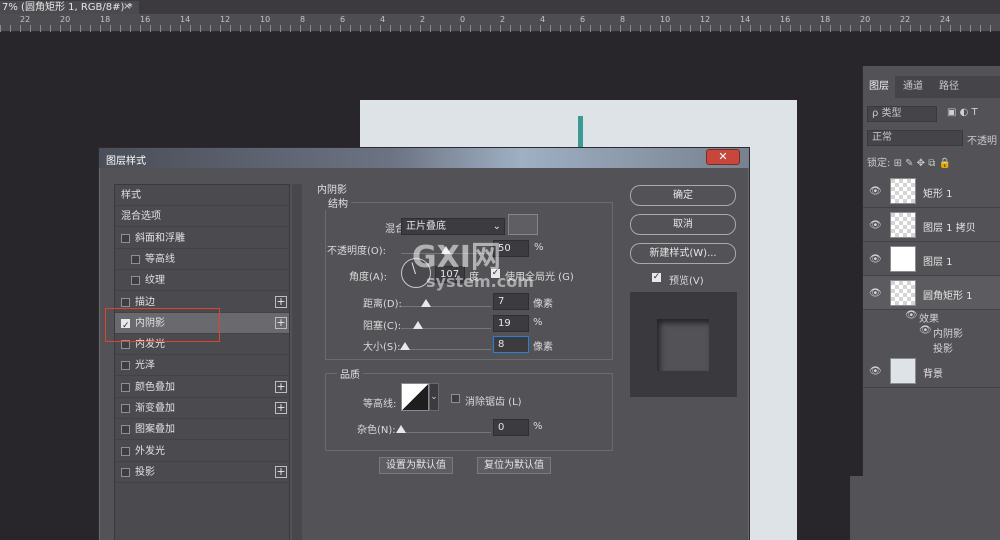  I want to click on set-default-button: 设置为默认值, so click(416, 465).